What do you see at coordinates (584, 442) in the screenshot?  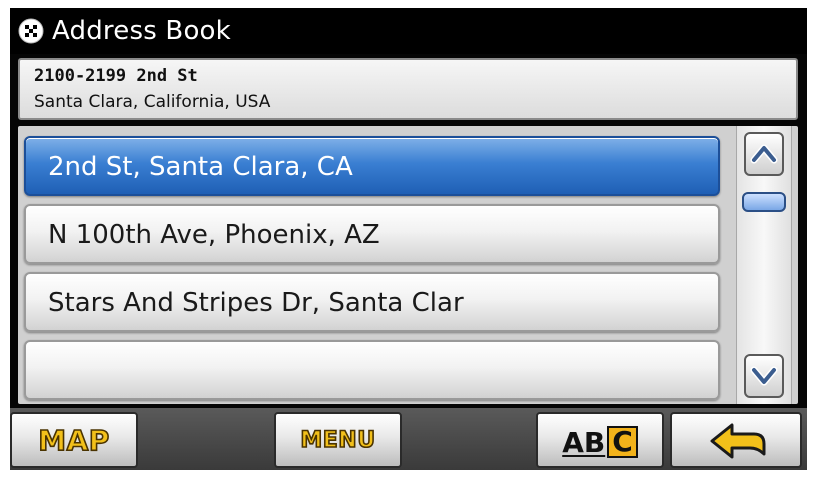 I see `abc-label-ab: AB` at bounding box center [584, 442].